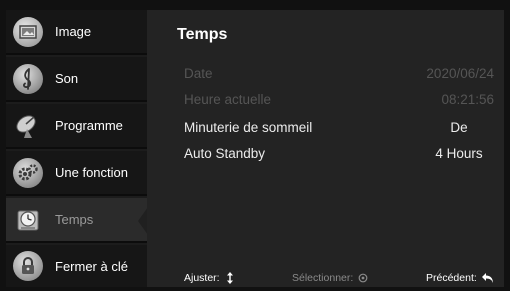  I want to click on sidebar-item-label: Son, so click(67, 78).